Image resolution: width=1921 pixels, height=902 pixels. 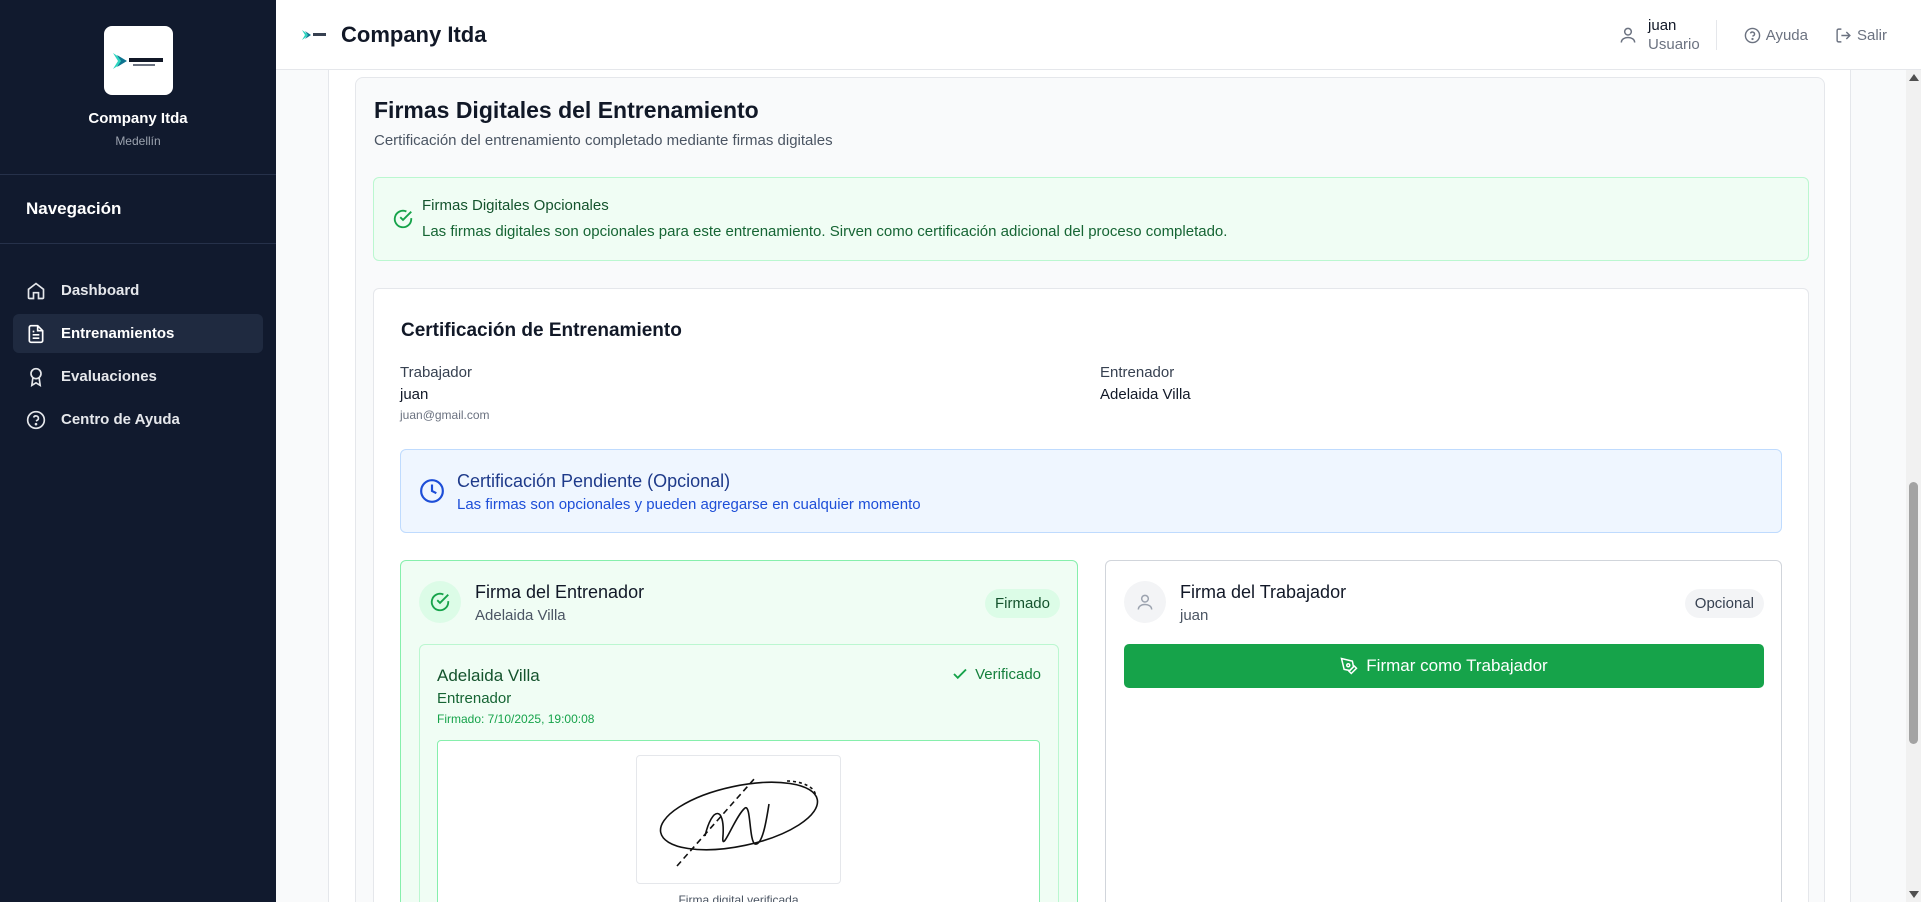 I want to click on sidebar-item-label: Entrenamientos, so click(x=118, y=333).